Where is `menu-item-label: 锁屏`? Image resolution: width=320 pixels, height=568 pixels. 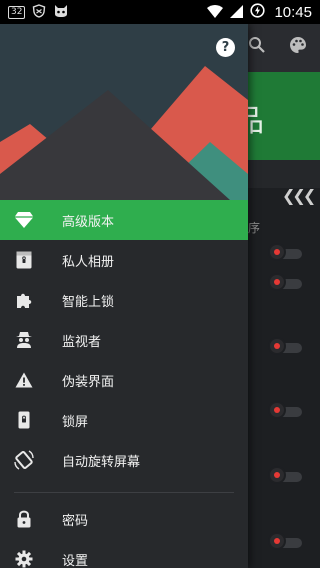
menu-item-label: 锁屏 is located at coordinates (75, 422).